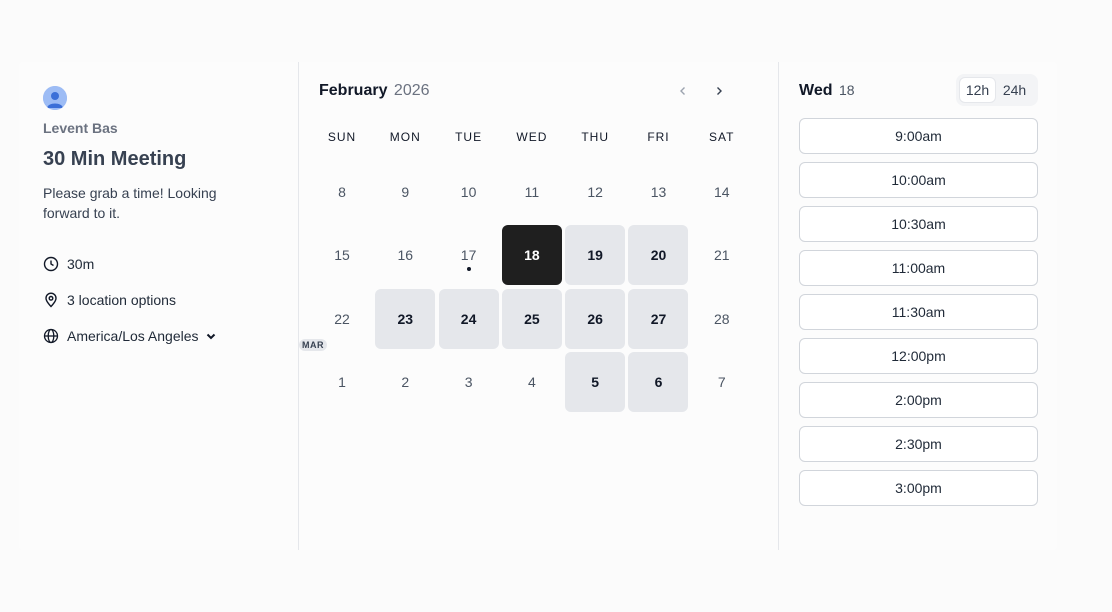  Describe the element at coordinates (918, 400) in the screenshot. I see `timeslot-button: 2:00pm` at that location.